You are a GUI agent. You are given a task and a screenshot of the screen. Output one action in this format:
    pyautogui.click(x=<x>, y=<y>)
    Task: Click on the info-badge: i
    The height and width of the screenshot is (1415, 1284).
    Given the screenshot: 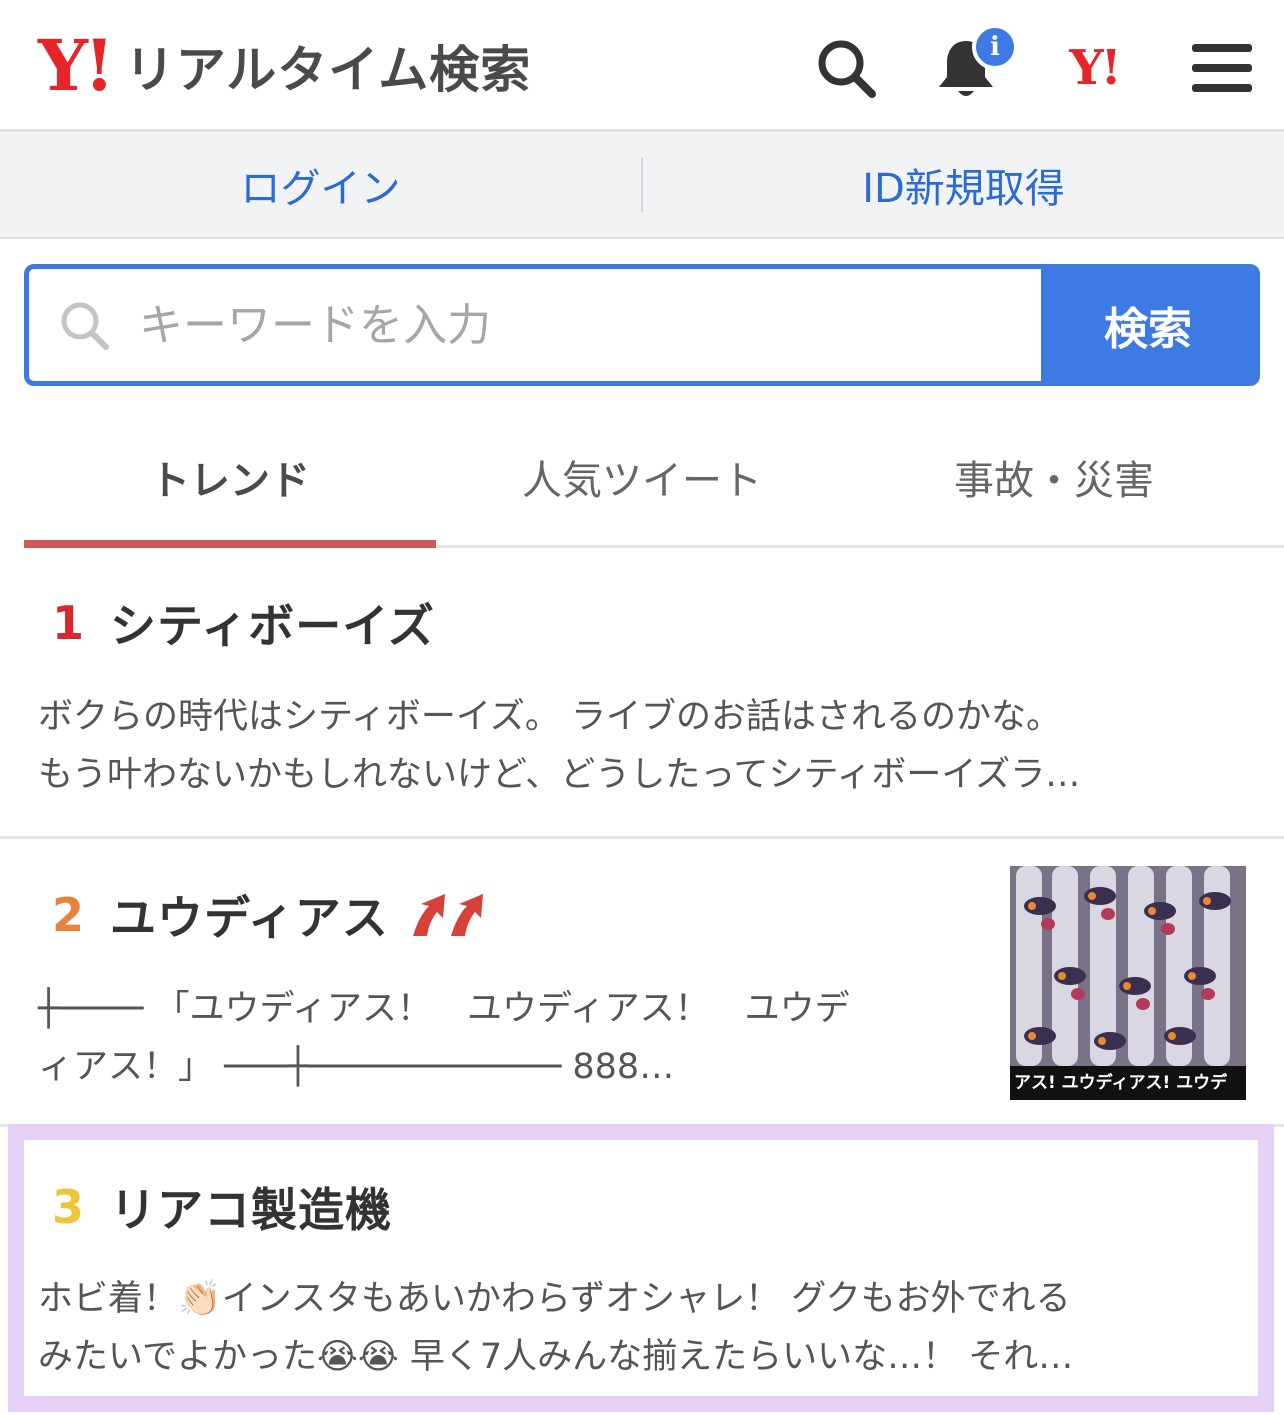 What is the action you would take?
    pyautogui.click(x=995, y=47)
    